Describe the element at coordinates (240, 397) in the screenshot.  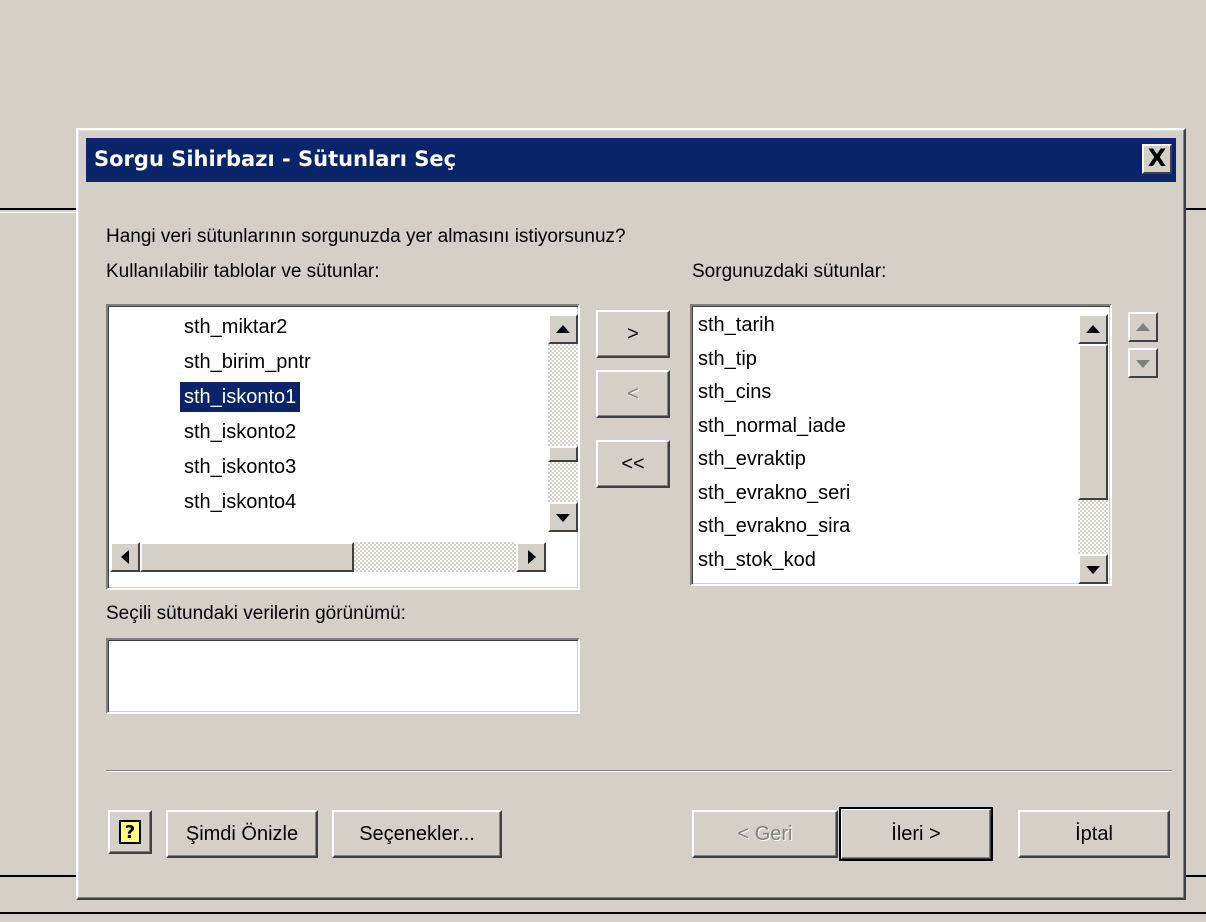
I see `available-column-item: sth_iskonto1` at that location.